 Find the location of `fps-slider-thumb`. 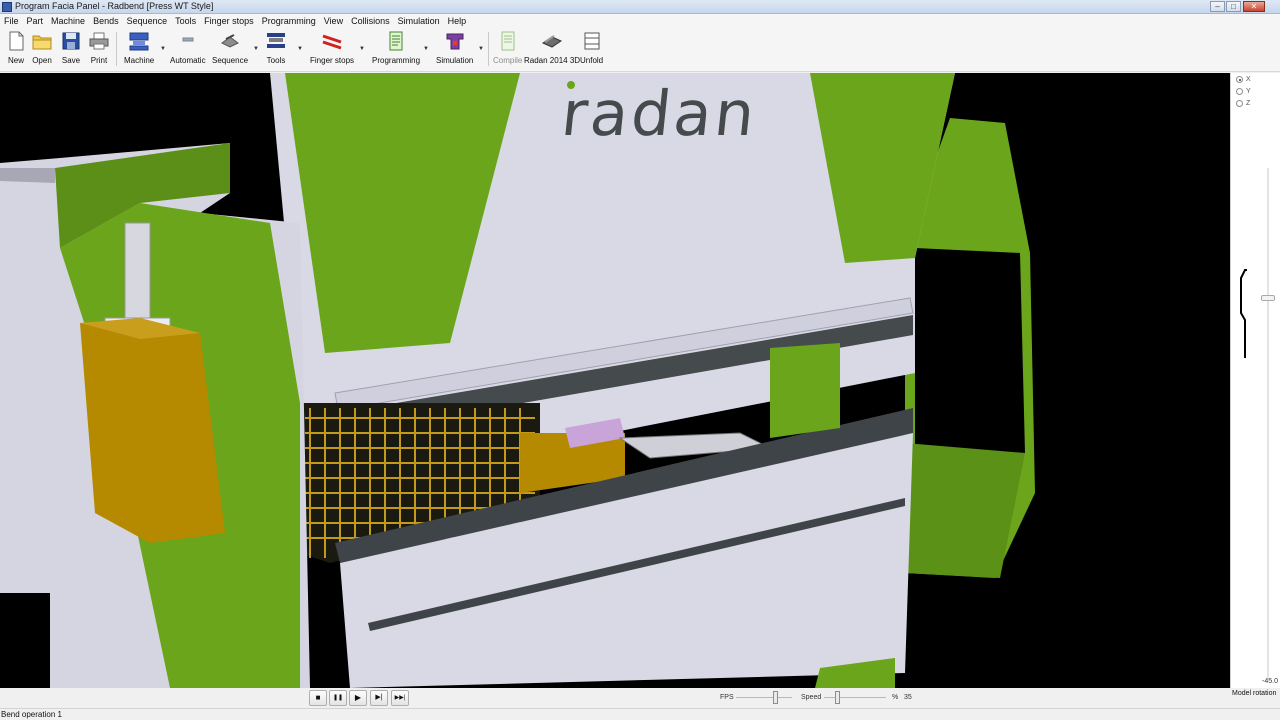

fps-slider-thumb is located at coordinates (775, 697).